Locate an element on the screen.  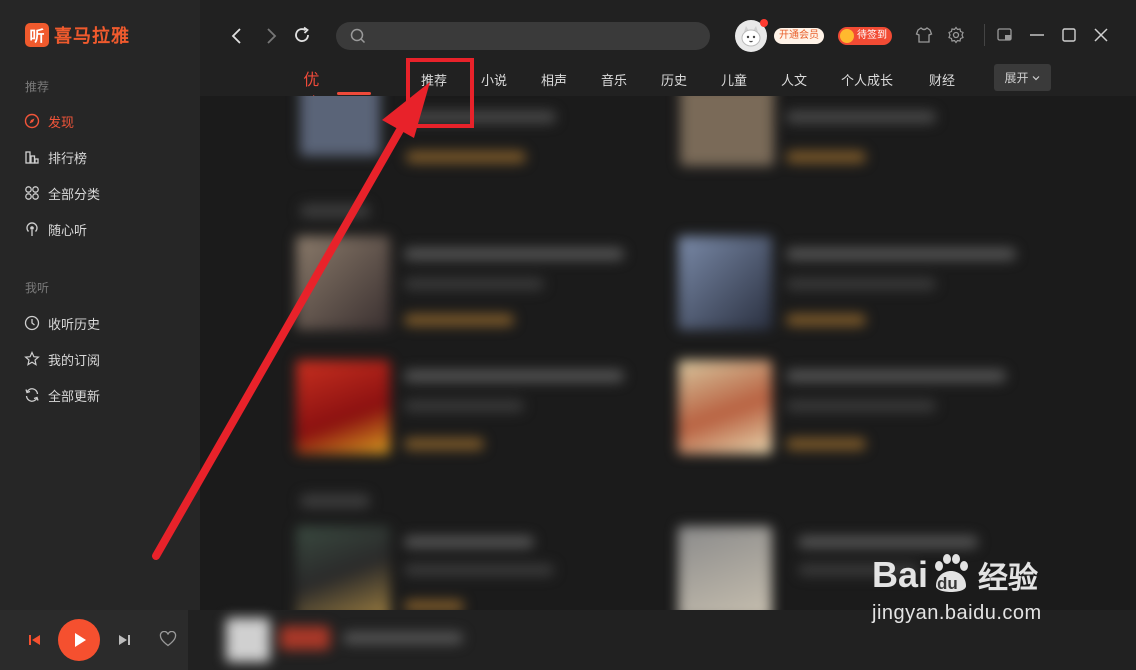
tab-children: 儿童 is located at coordinates (734, 79).